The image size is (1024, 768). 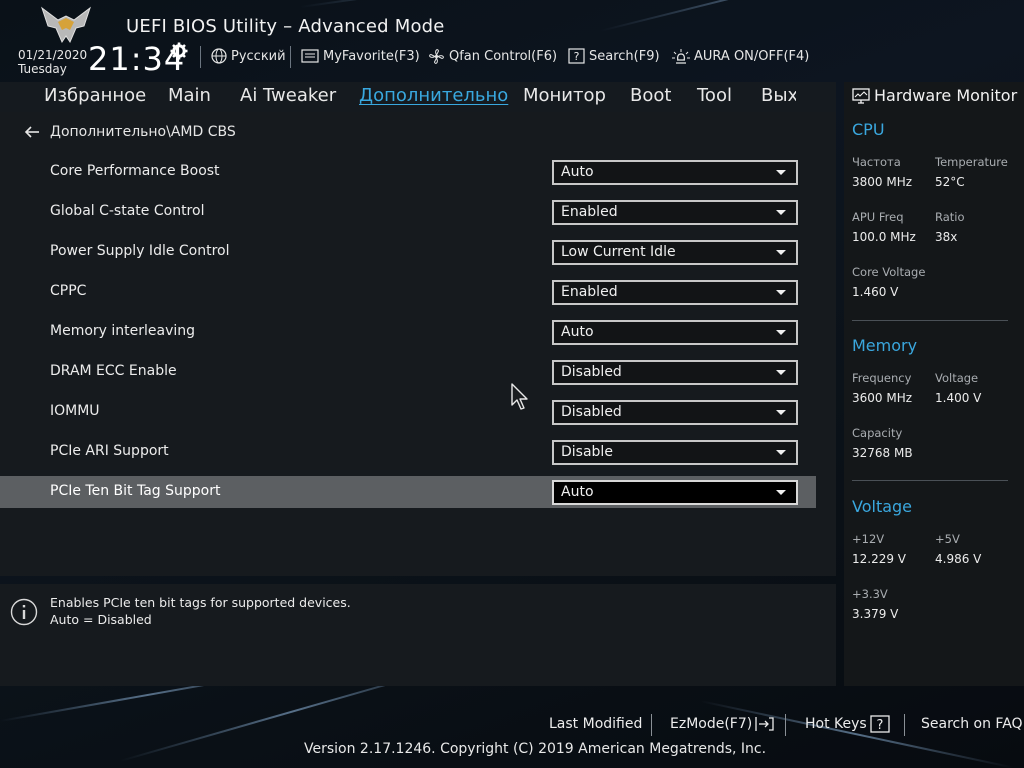 I want to click on date-display: 01/21/2020 Tuesday, so click(x=52, y=62).